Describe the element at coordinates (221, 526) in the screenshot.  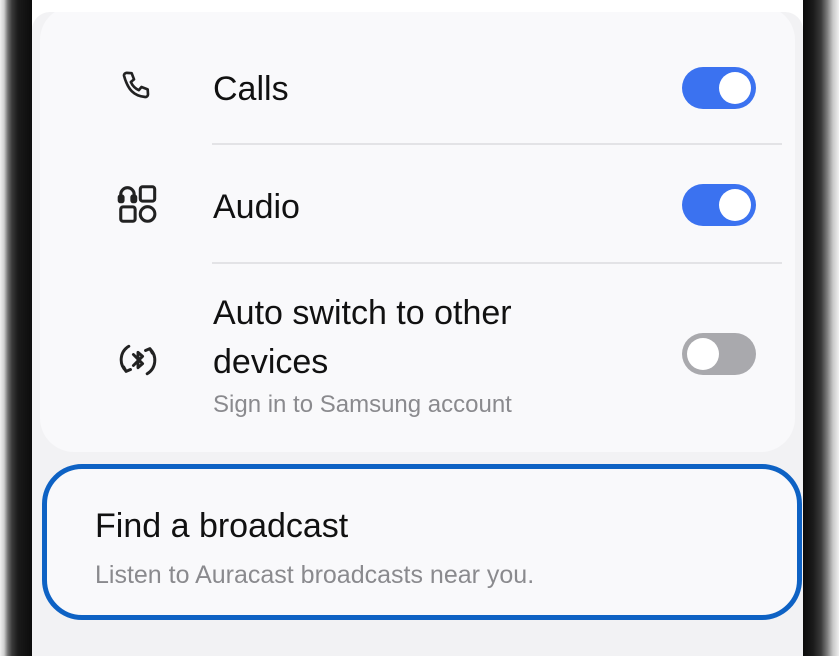
I see `find-broadcast-title: Find a broadcast` at that location.